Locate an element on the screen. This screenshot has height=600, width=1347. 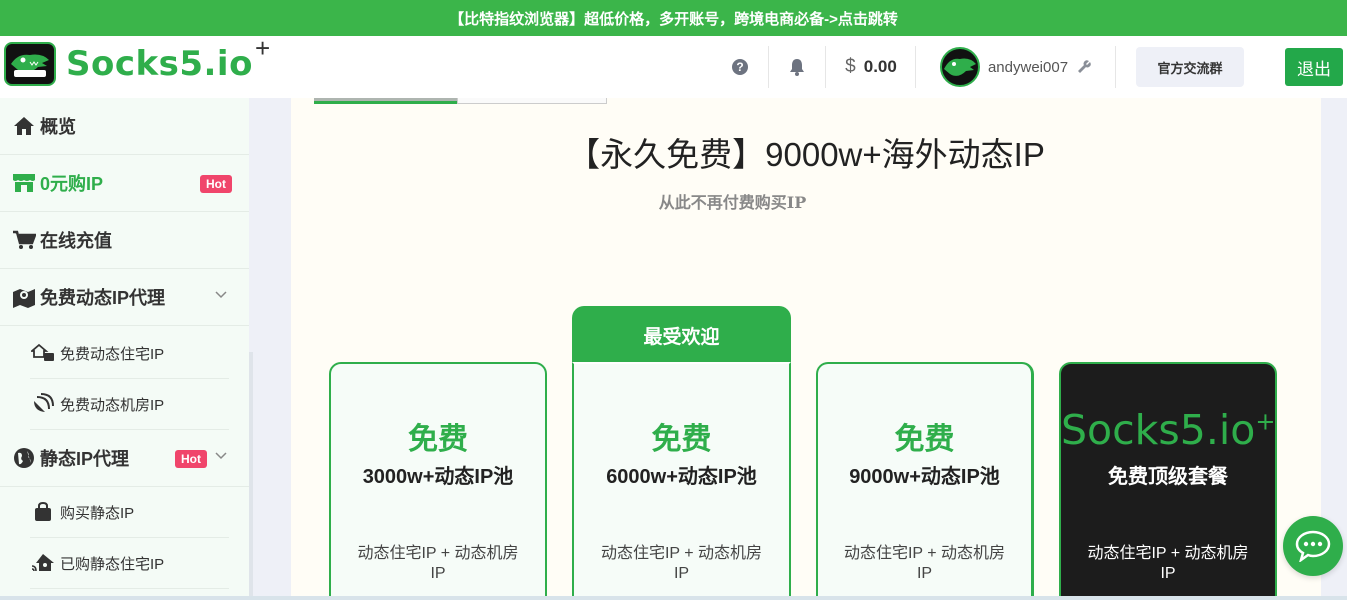
satellite-dish-icon is located at coordinates (43, 404).